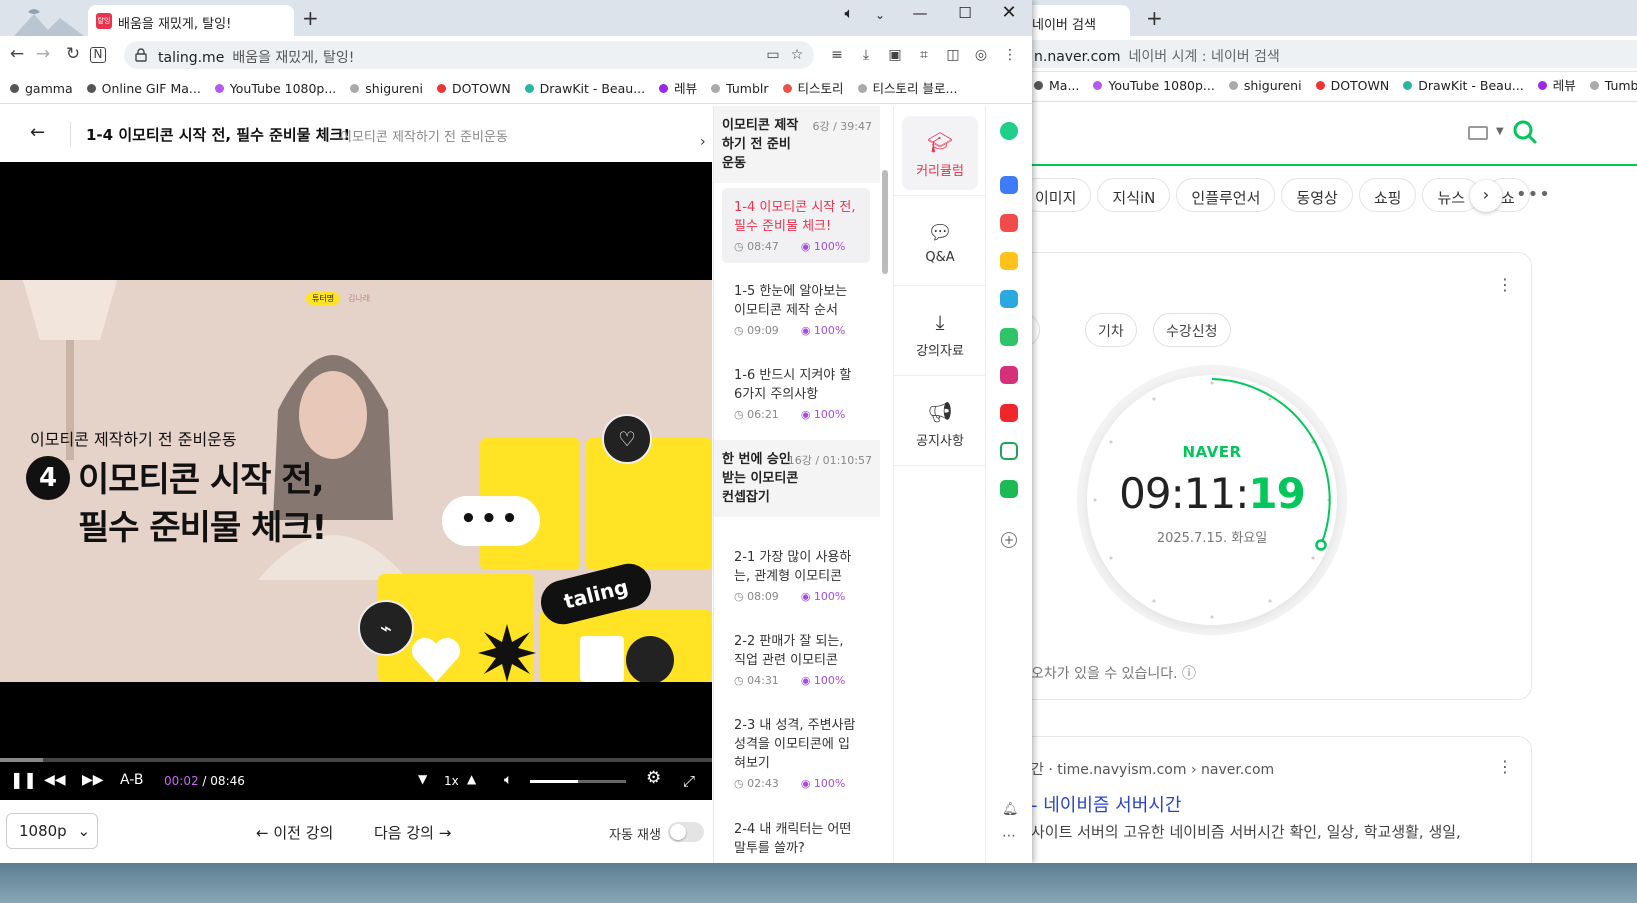 The width and height of the screenshot is (1637, 903). What do you see at coordinates (880, 15) in the screenshot?
I see `tab-search-chevron-icon: ⌄` at bounding box center [880, 15].